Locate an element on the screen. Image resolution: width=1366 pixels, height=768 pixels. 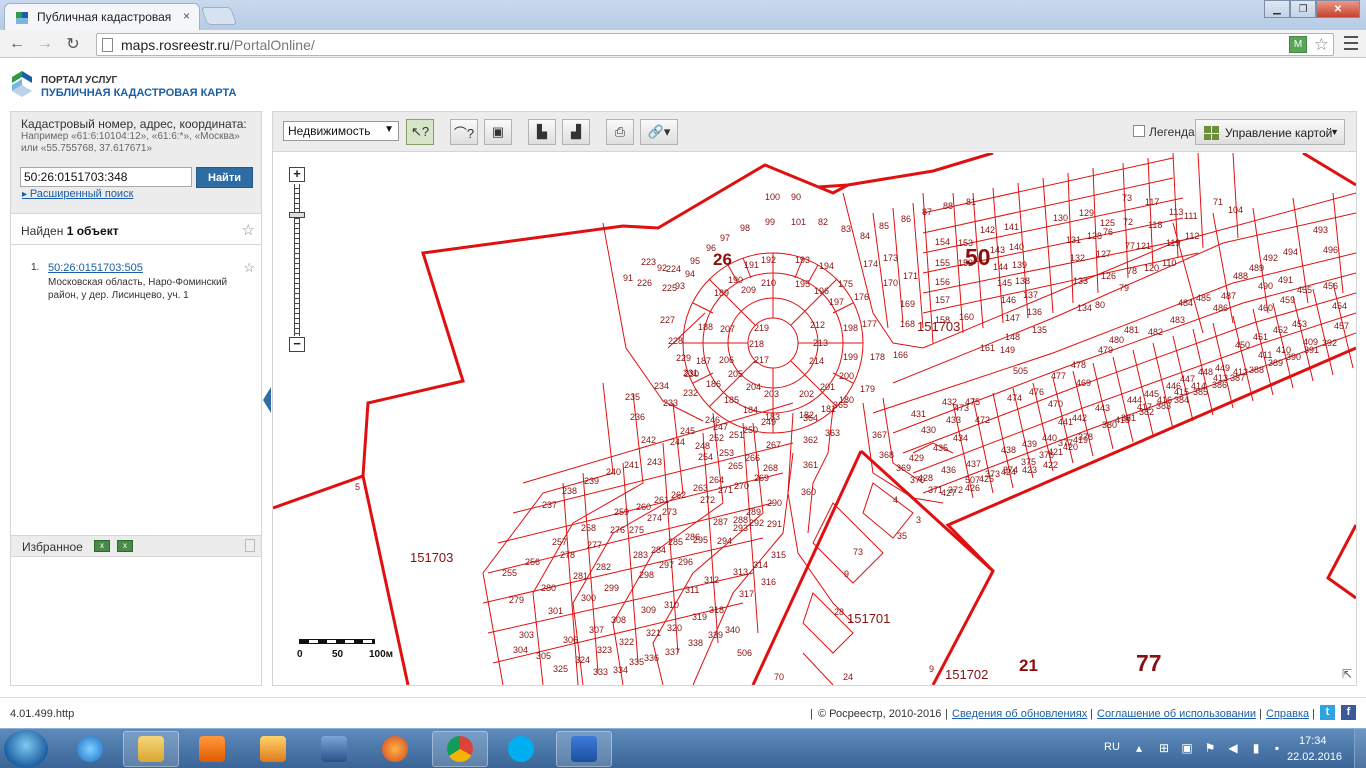
start-button is located at coordinates (26, 749).